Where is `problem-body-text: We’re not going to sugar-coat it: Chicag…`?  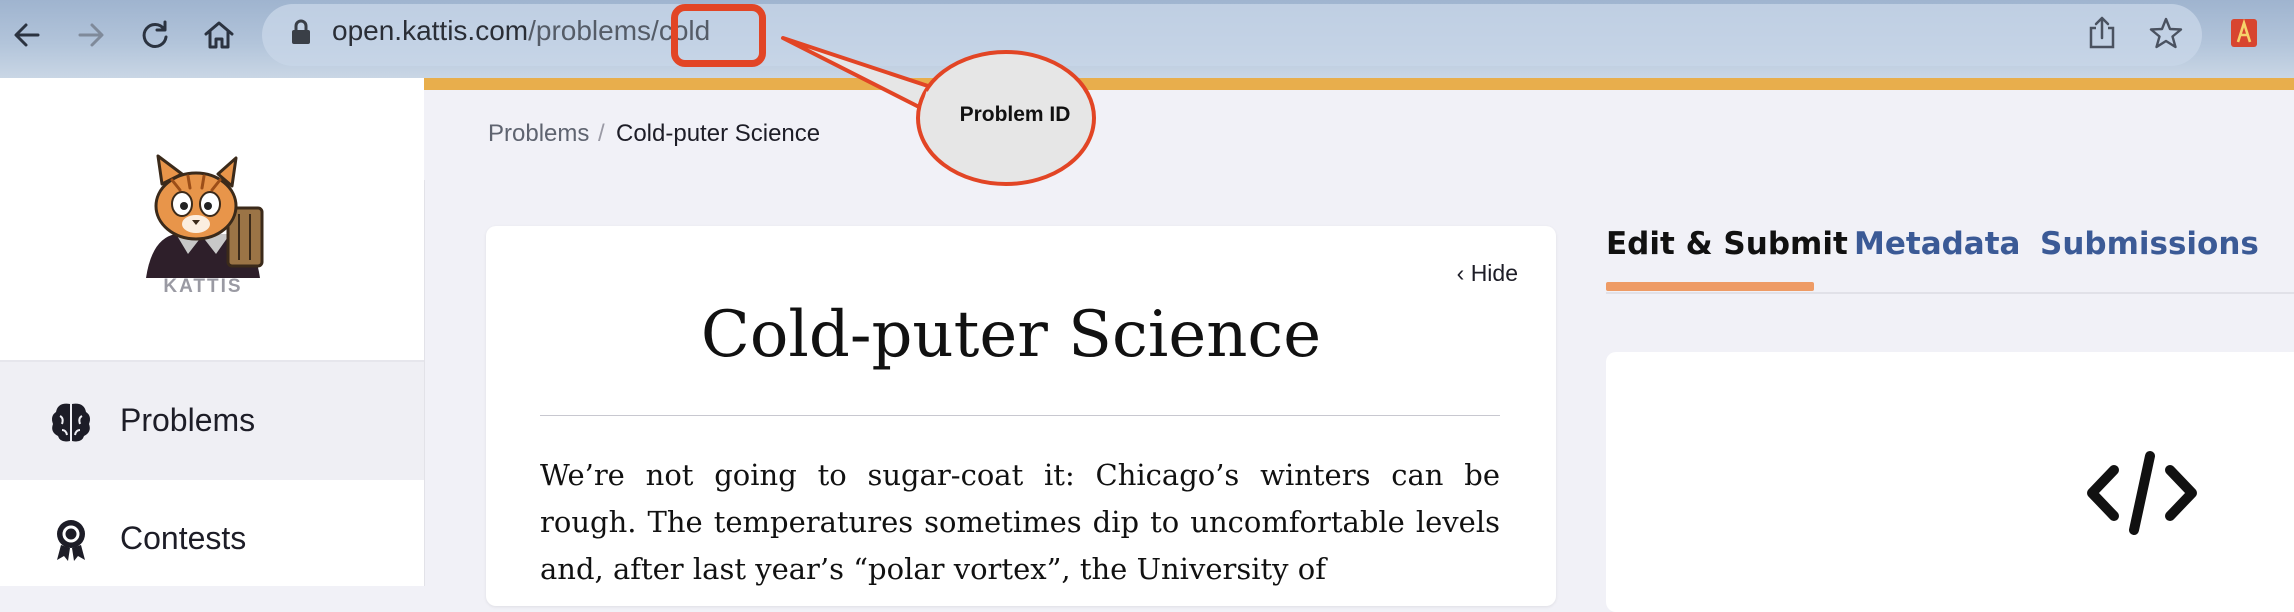 problem-body-text: We’re not going to sugar-coat it: Chicag… is located at coordinates (1020, 522).